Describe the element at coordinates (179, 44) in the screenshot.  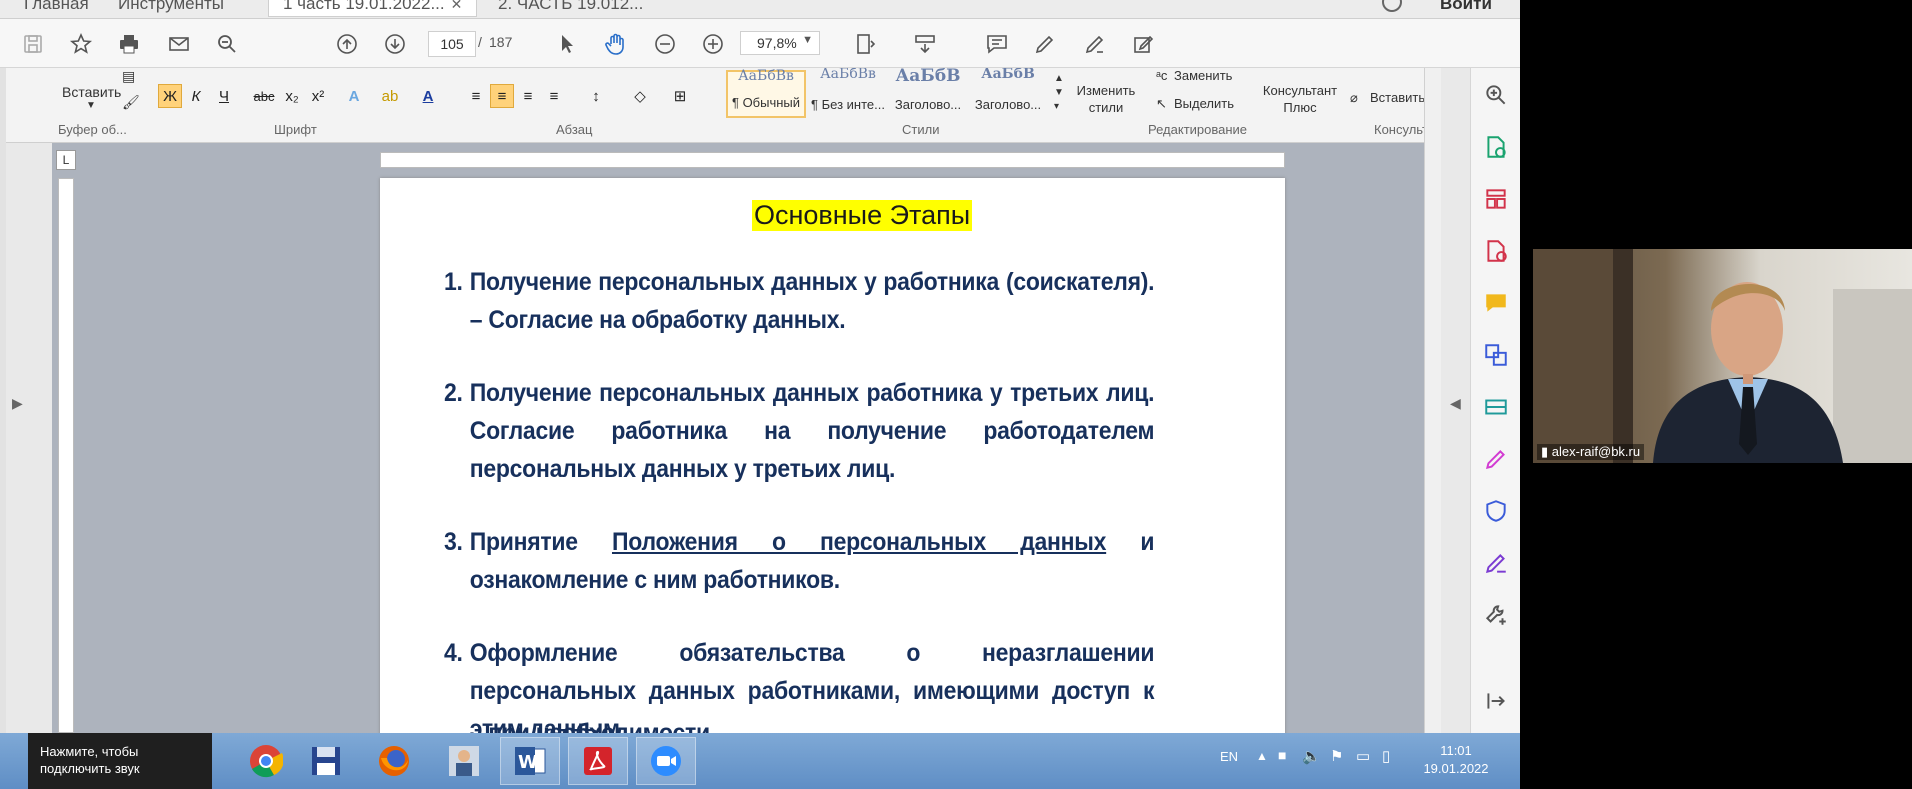
I see `mail-icon` at that location.